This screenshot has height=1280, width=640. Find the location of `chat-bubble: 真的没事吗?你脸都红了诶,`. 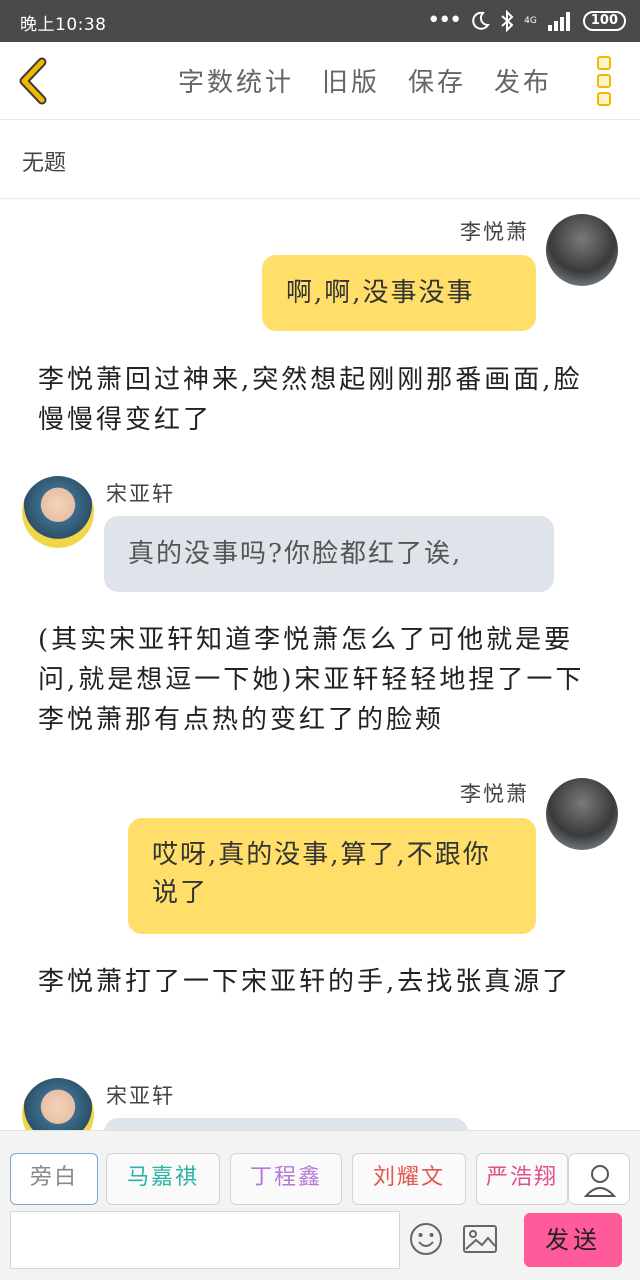

chat-bubble: 真的没事吗?你脸都红了诶, is located at coordinates (329, 554).